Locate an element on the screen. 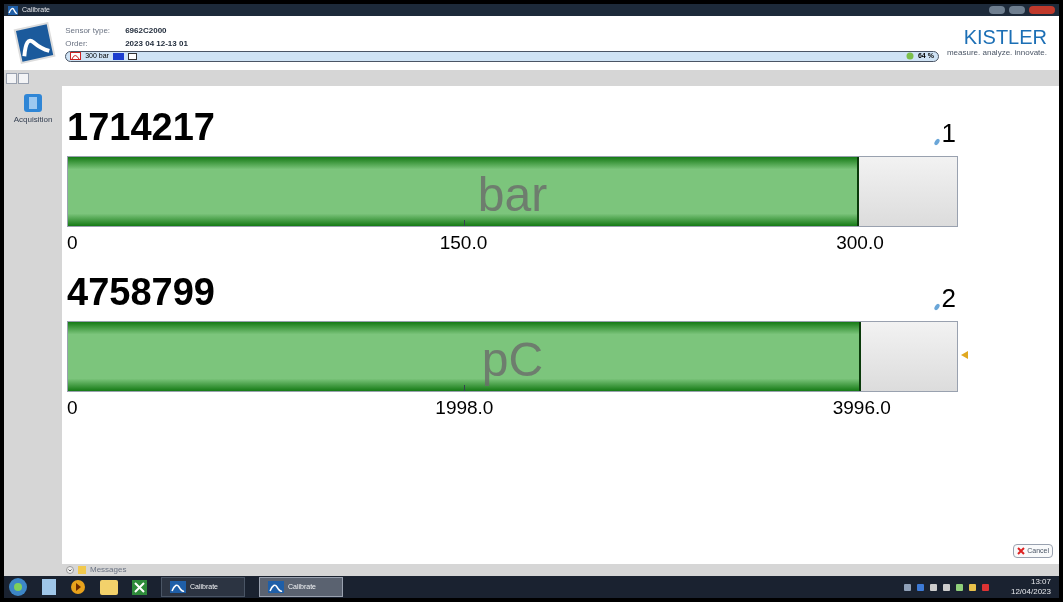  start-button is located at coordinates (18, 587).